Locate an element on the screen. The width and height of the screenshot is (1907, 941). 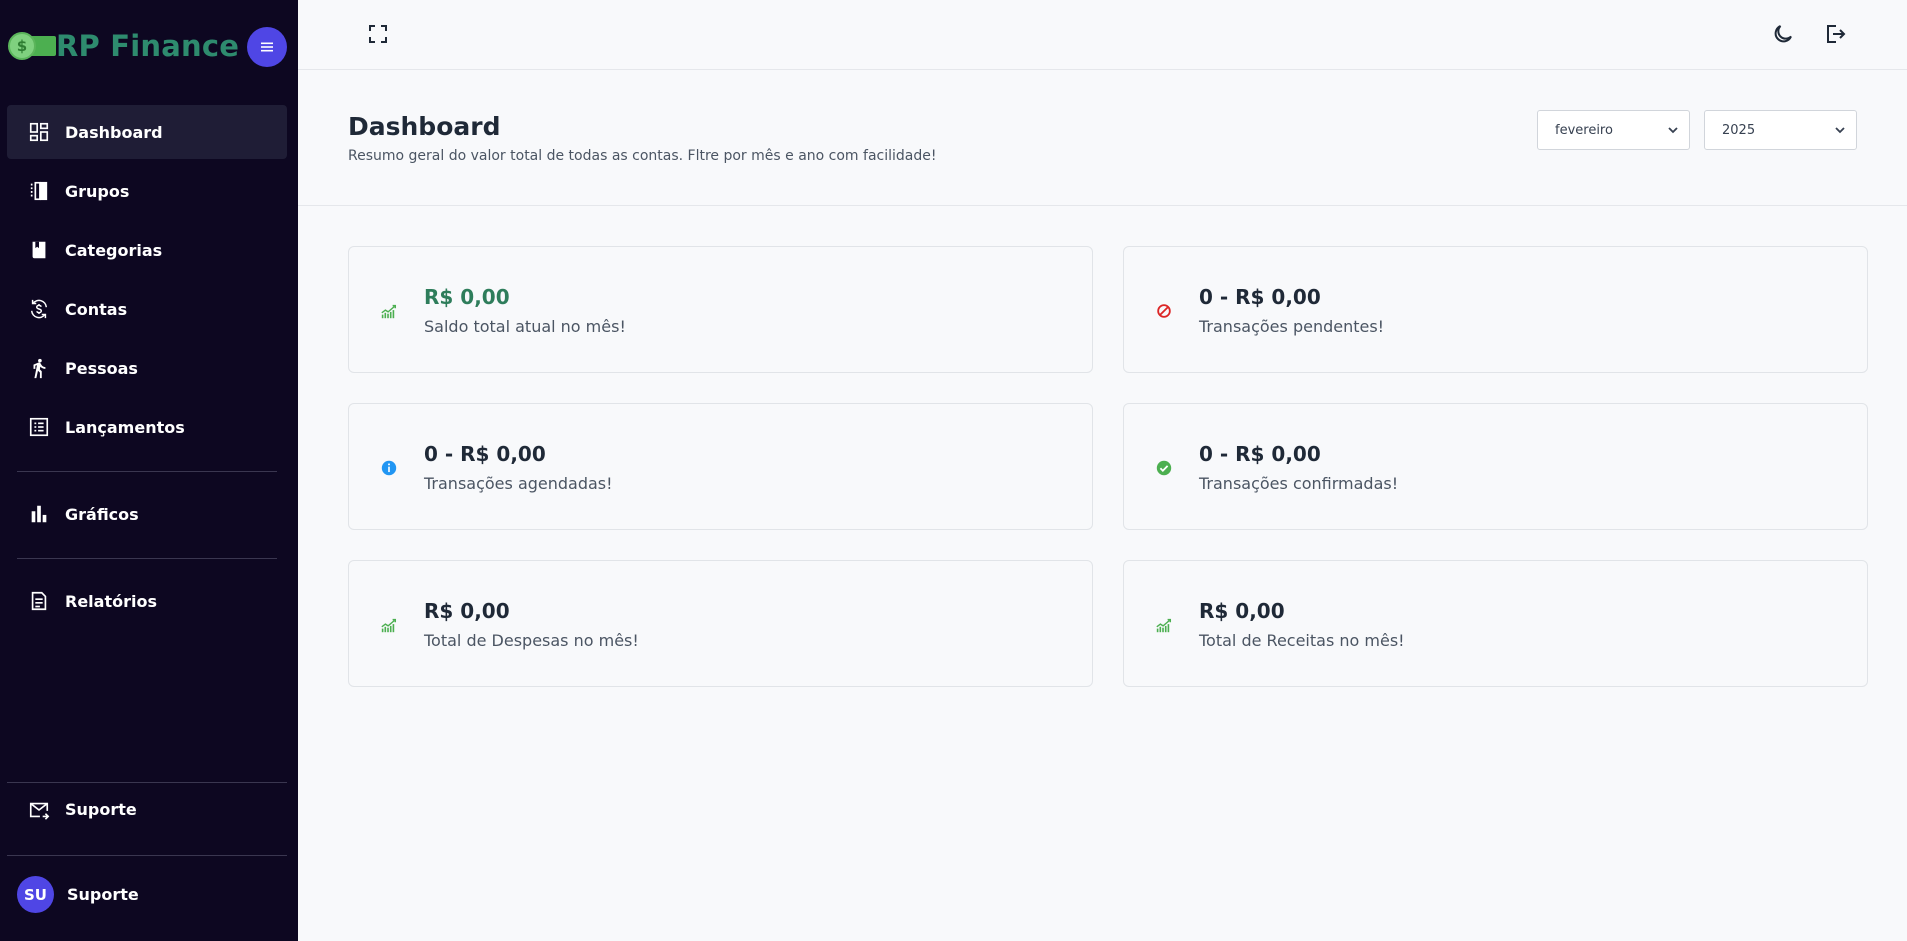
sidebar-item-label: Relatórios is located at coordinates (111, 601).